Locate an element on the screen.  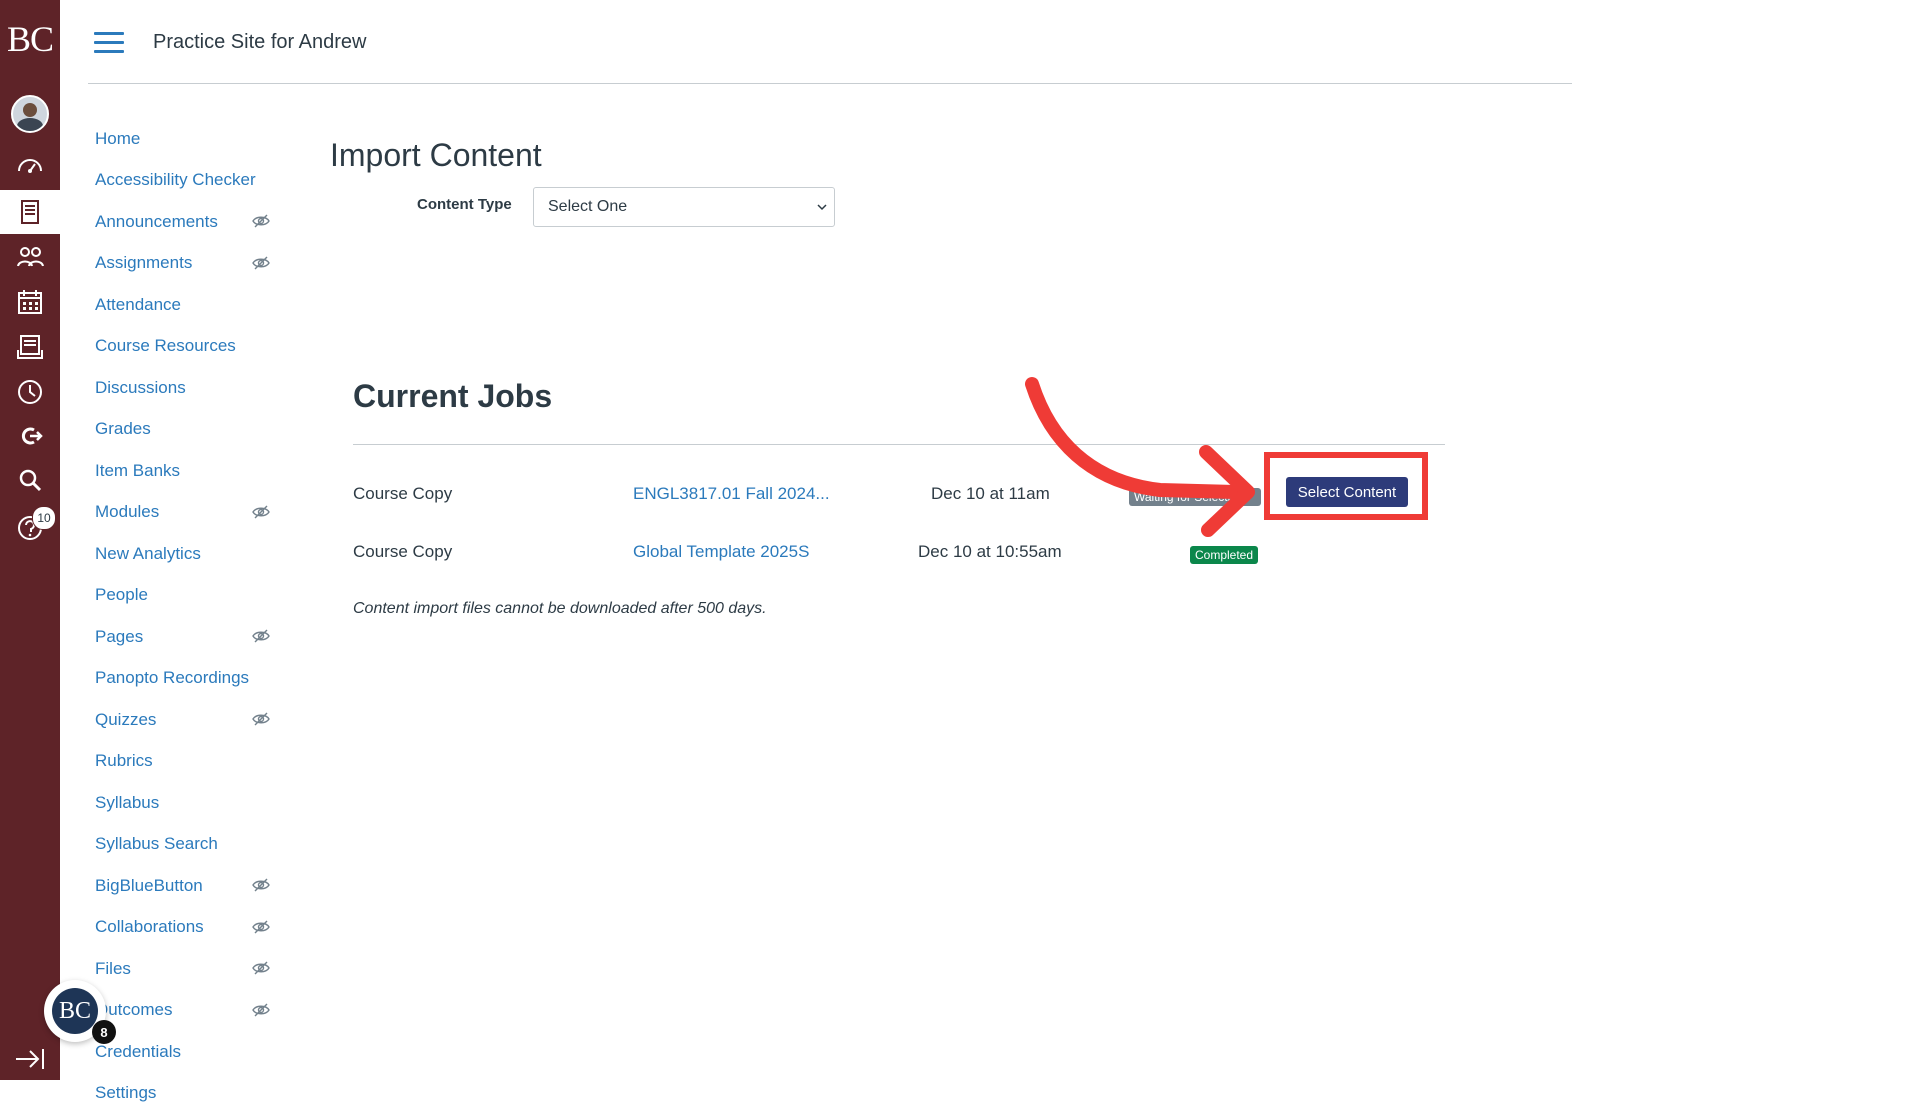
course-nav-item: Home is located at coordinates (190, 139).